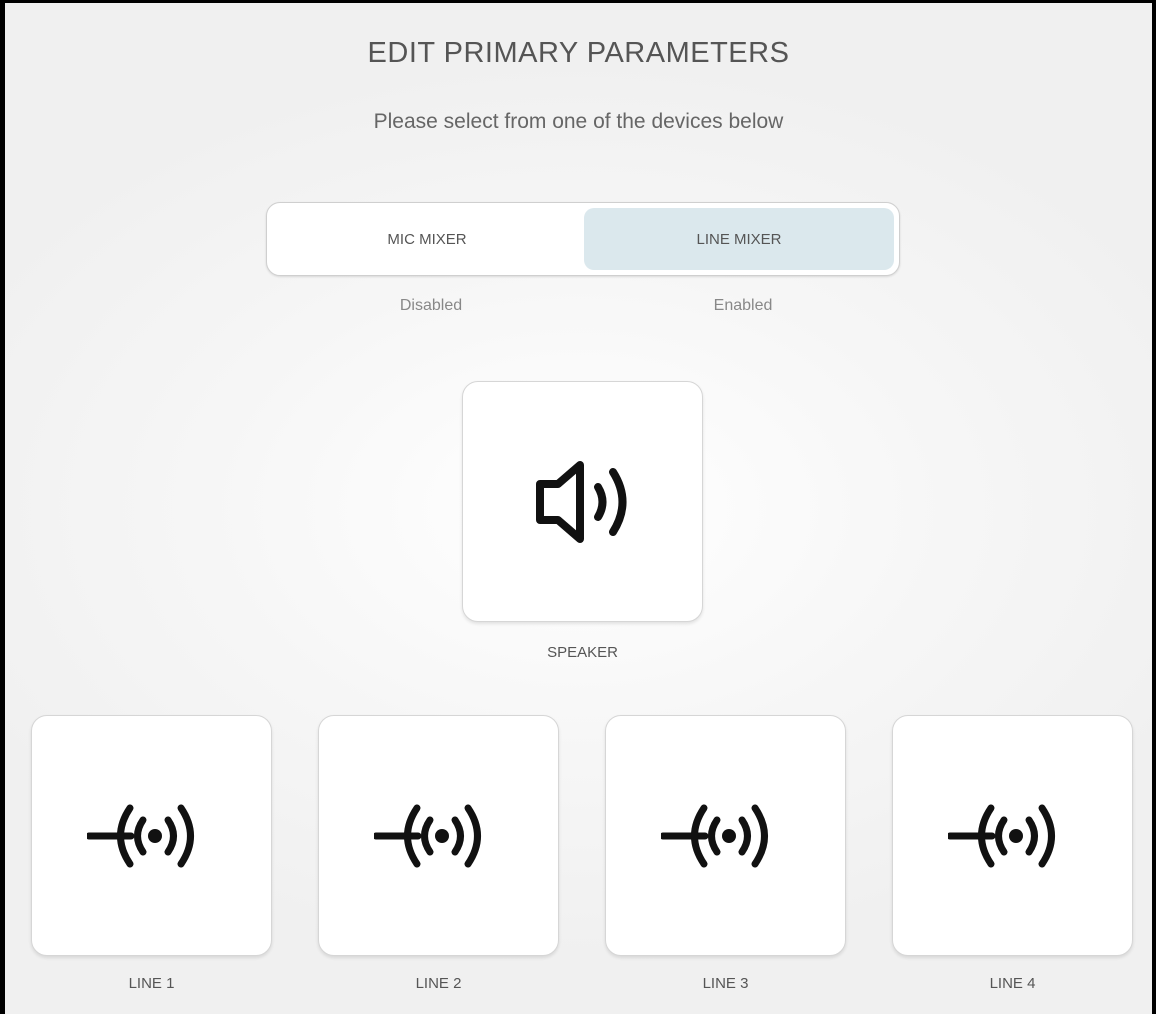  What do you see at coordinates (438, 983) in the screenshot?
I see `line-2-label: LINE 2` at bounding box center [438, 983].